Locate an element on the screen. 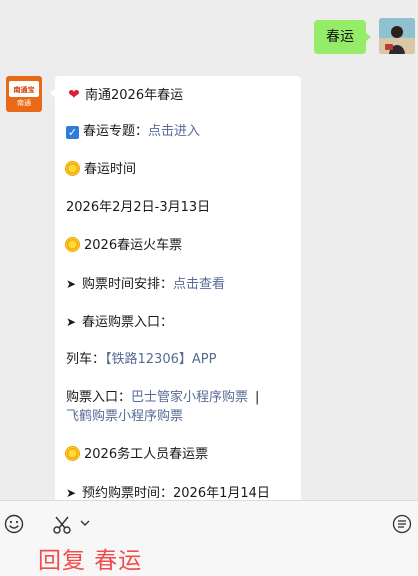  reply-hint: 回复 春运 is located at coordinates (90, 561).